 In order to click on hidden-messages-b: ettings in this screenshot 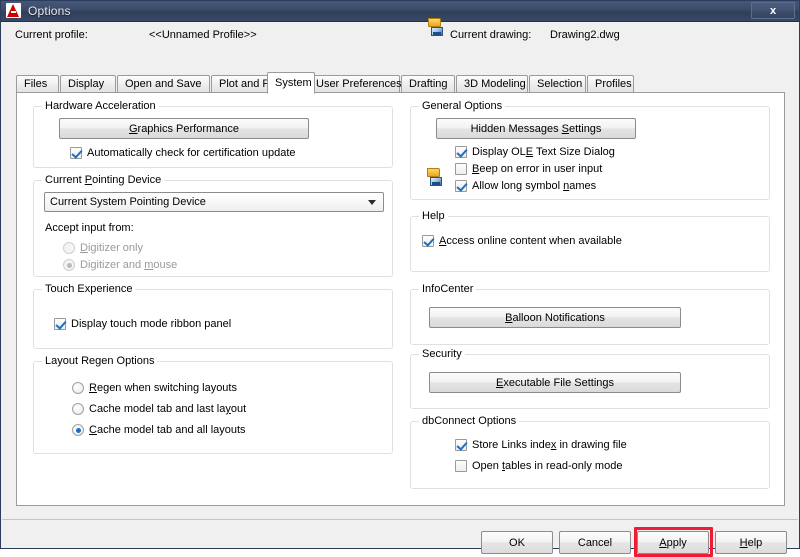, I will do `click(585, 128)`.